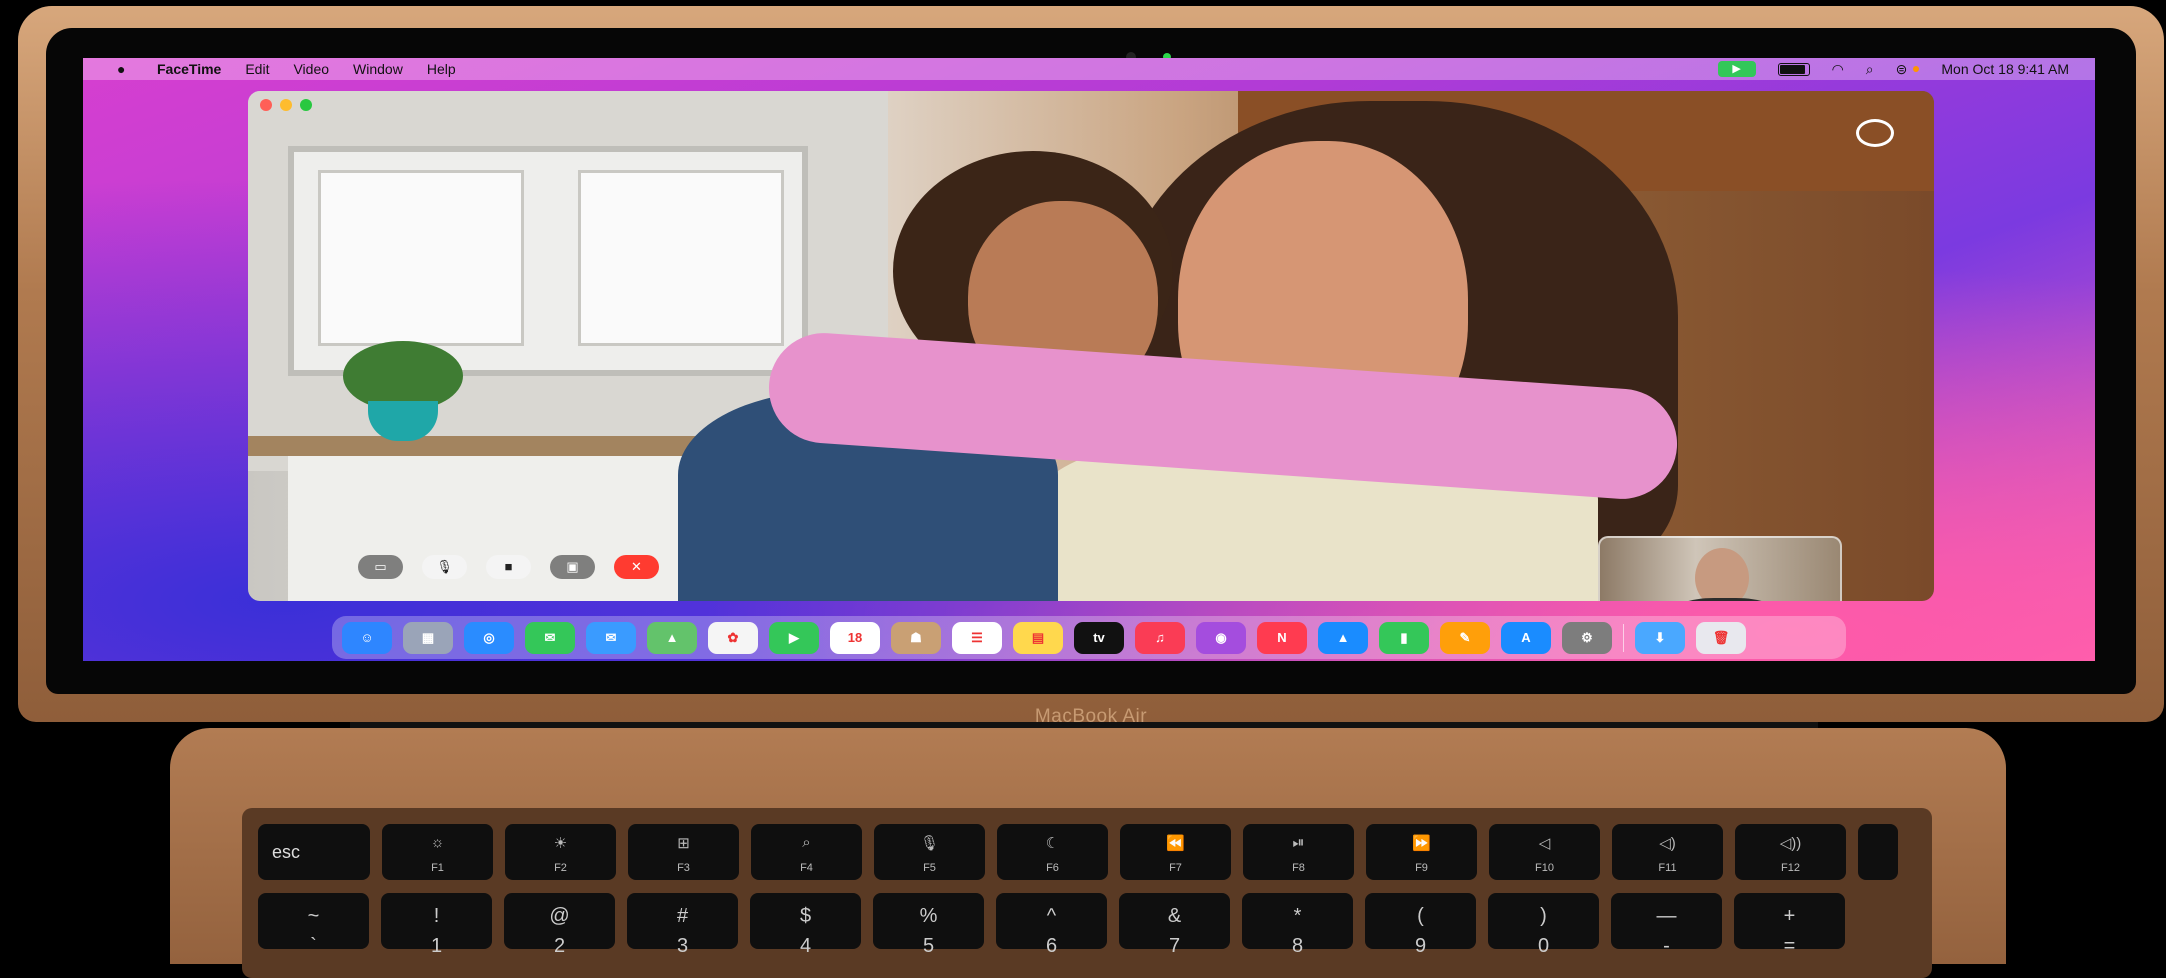  What do you see at coordinates (1175, 852) in the screenshot?
I see `key-f7: ⏪ F7` at bounding box center [1175, 852].